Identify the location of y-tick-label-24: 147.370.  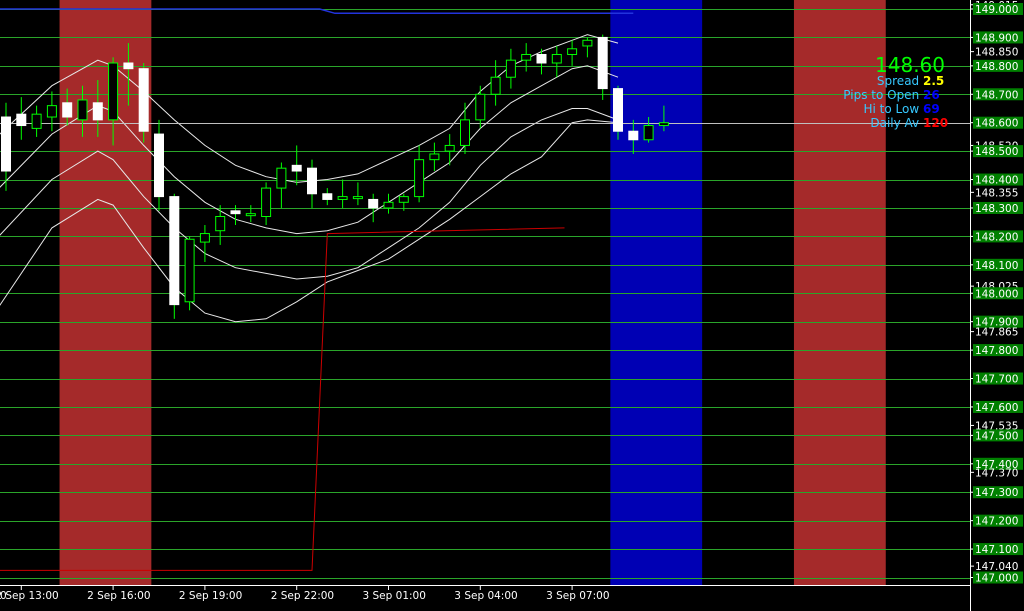
(996, 473).